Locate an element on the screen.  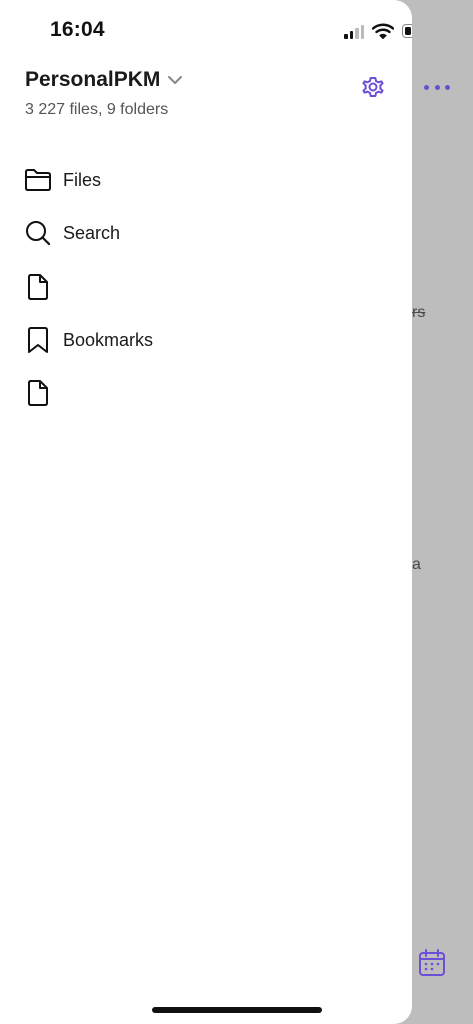
status-icons is located at coordinates (378, 31).